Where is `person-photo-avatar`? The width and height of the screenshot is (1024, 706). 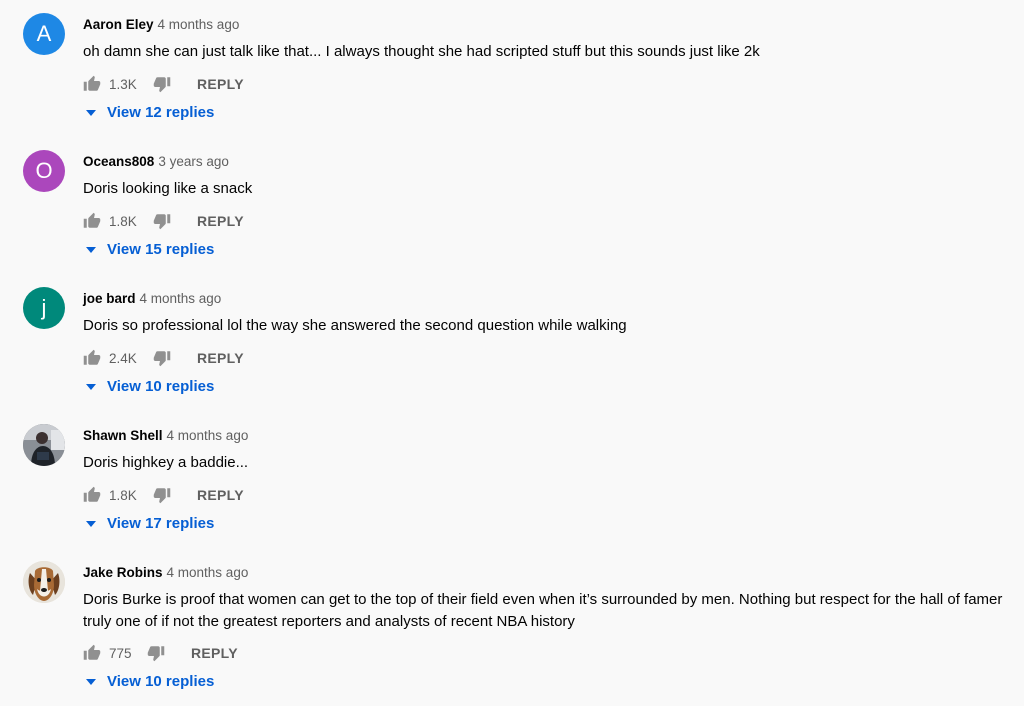 person-photo-avatar is located at coordinates (44, 445).